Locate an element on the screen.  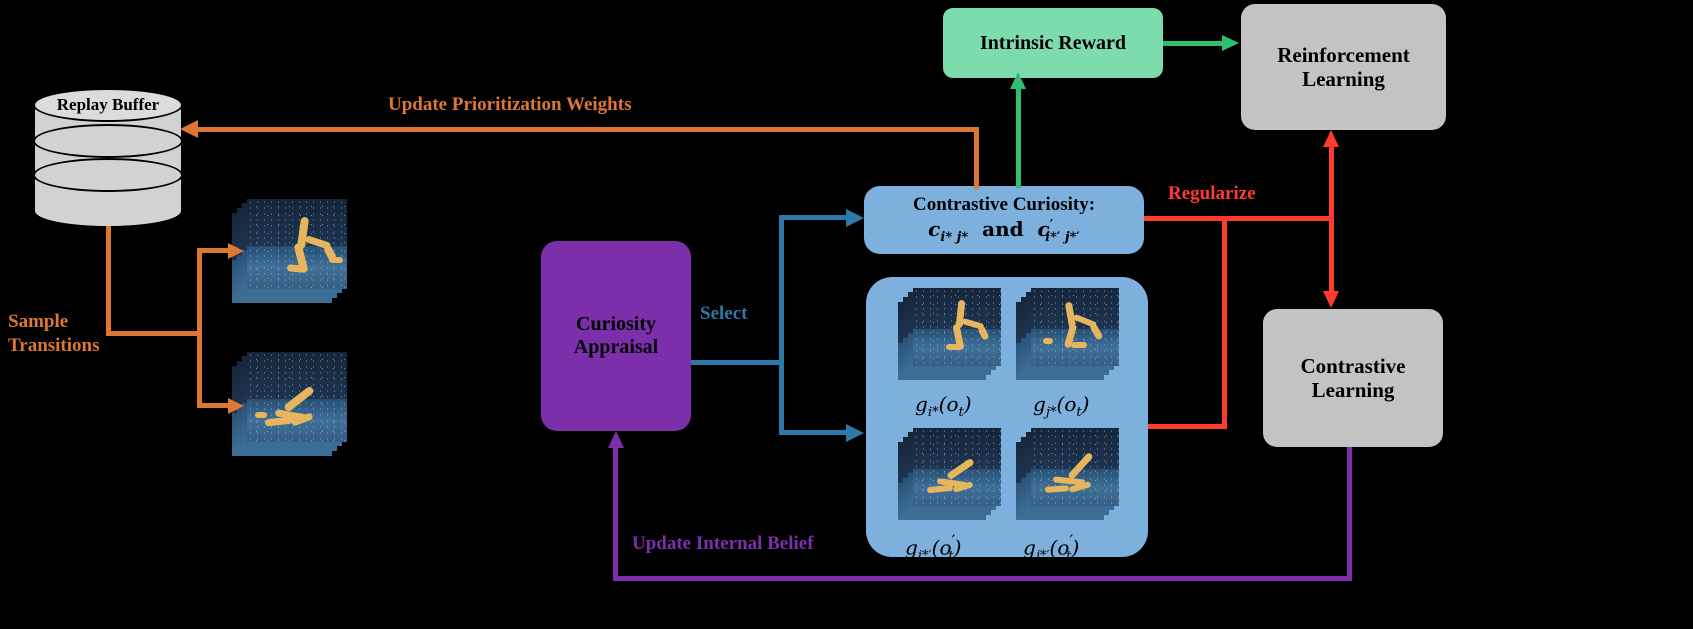
edge-update-prioritization-horizontal is located at coordinates (587, 129).